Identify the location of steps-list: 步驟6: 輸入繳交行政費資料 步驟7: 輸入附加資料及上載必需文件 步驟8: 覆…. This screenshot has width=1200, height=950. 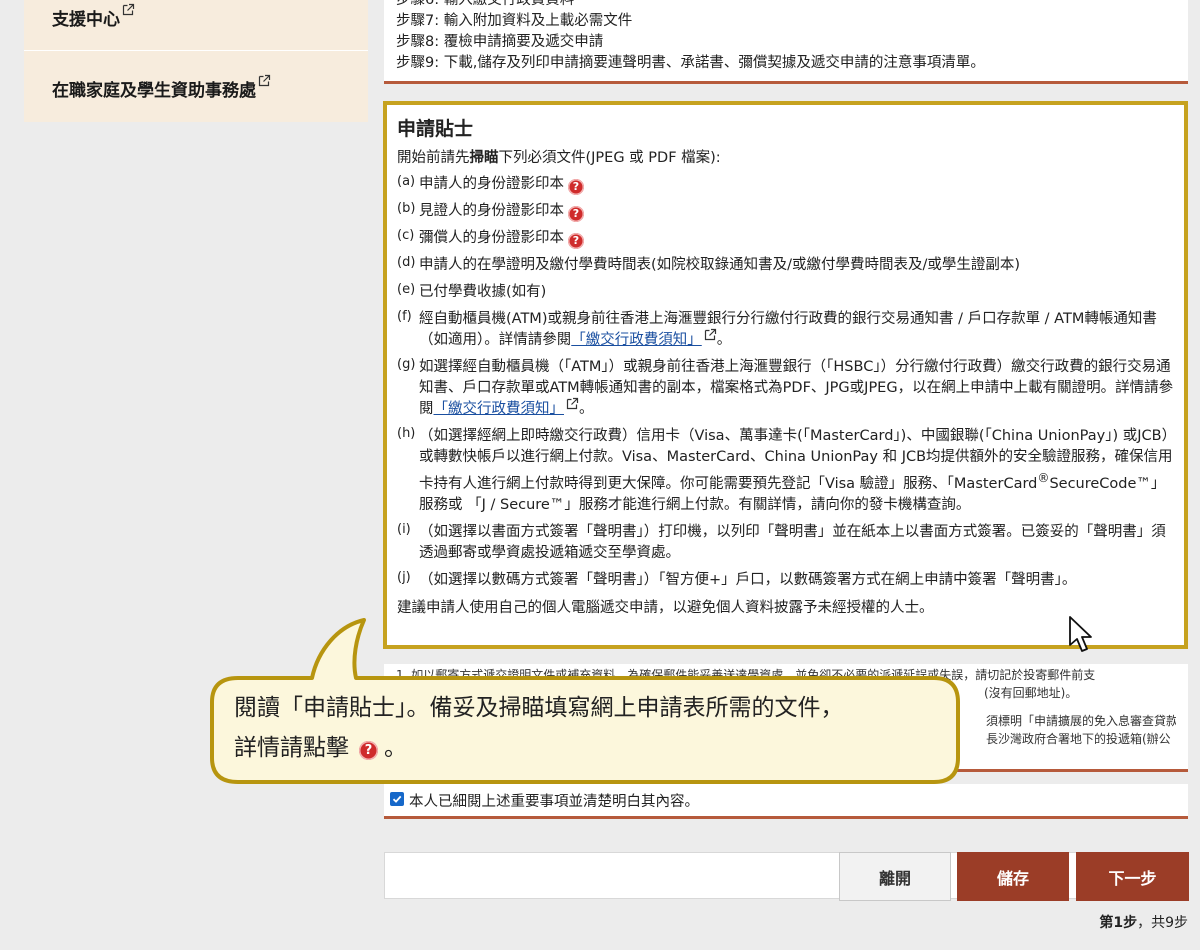
(786, 42).